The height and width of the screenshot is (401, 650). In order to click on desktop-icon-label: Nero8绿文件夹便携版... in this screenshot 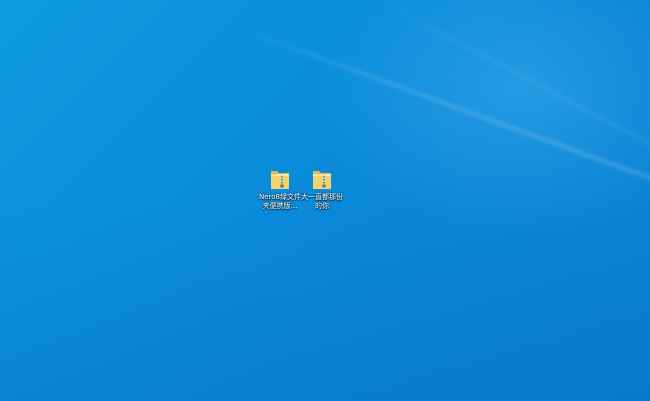, I will do `click(279, 201)`.